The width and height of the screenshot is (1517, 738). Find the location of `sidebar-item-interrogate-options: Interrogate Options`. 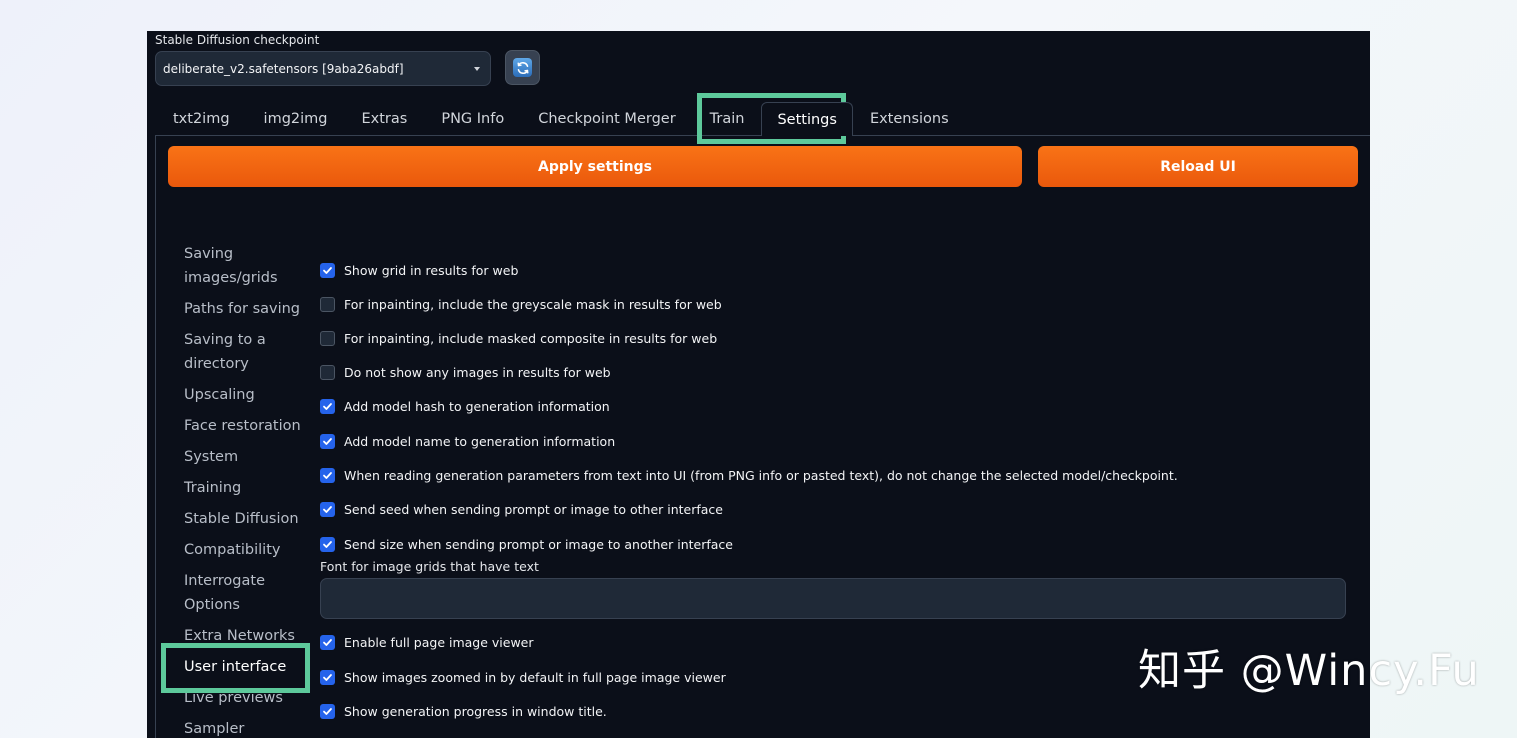

sidebar-item-interrogate-options: Interrogate Options is located at coordinates (226, 593).